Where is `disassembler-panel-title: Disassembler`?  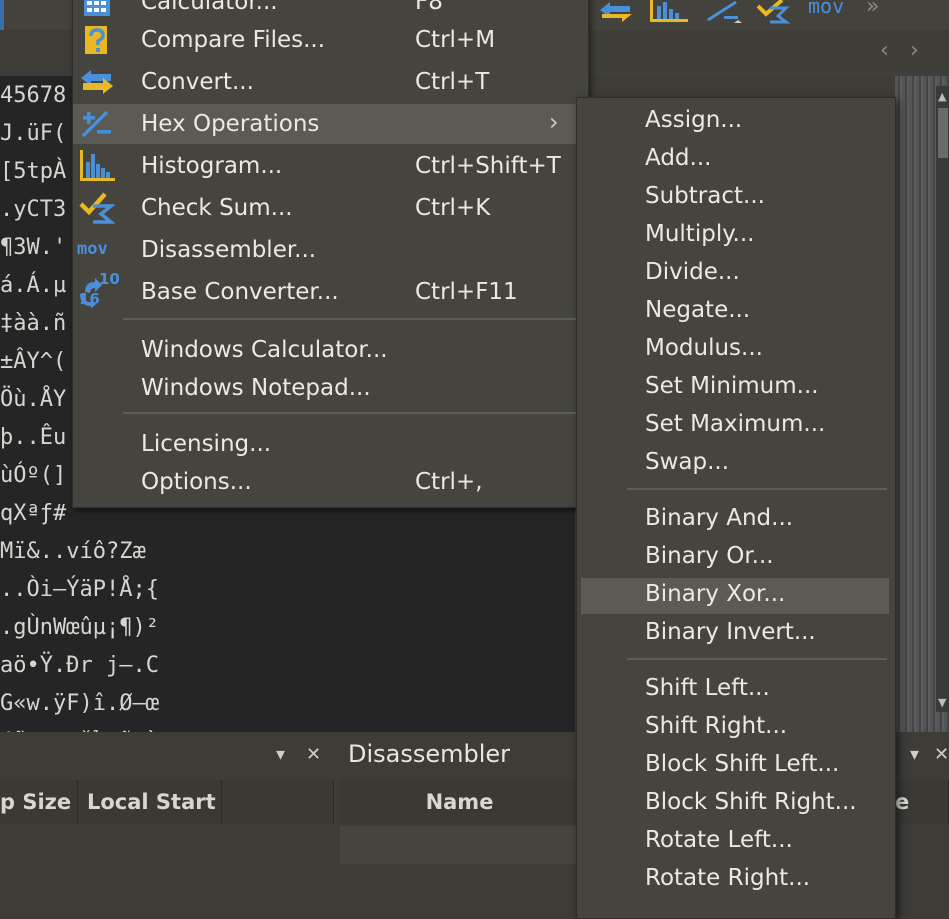 disassembler-panel-title: Disassembler is located at coordinates (429, 754).